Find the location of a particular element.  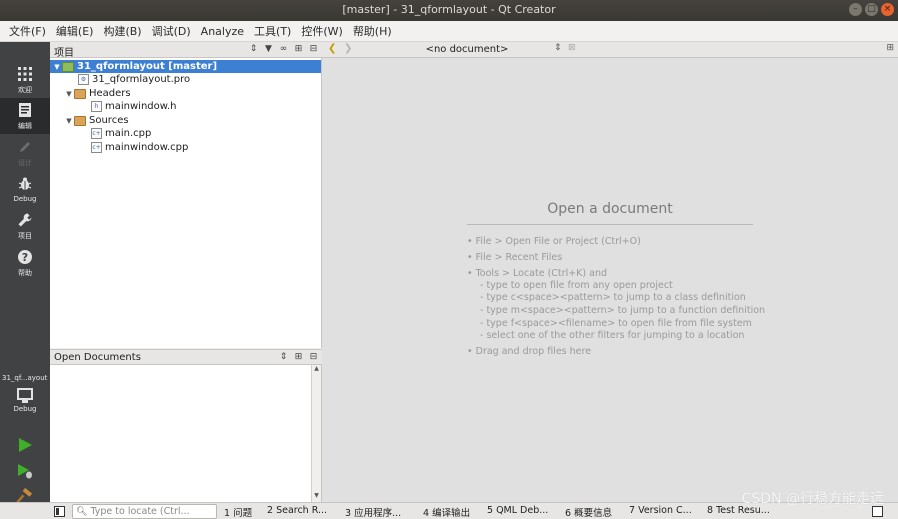

output-tab-compile: 4 编译输出 is located at coordinates (446, 512).